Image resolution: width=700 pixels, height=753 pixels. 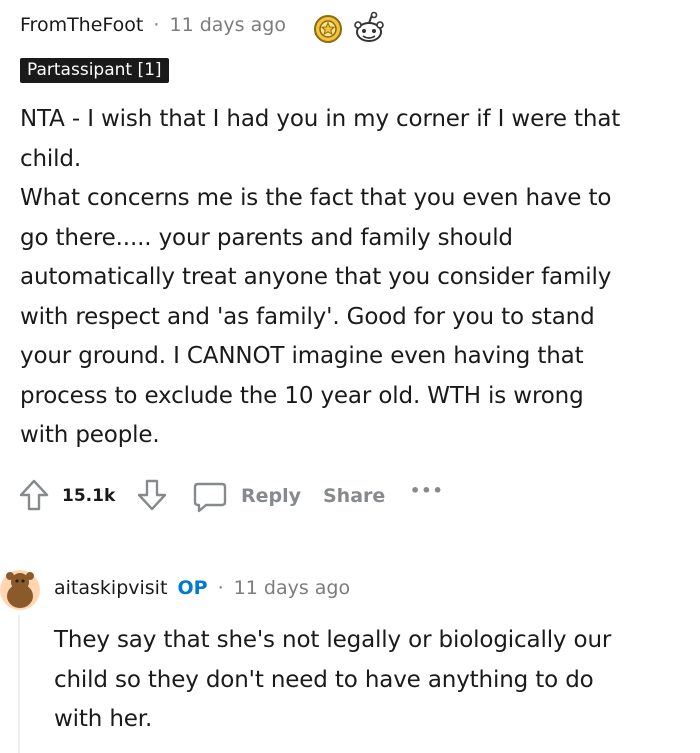 What do you see at coordinates (89, 496) in the screenshot?
I see `vote-count: 15.1k` at bounding box center [89, 496].